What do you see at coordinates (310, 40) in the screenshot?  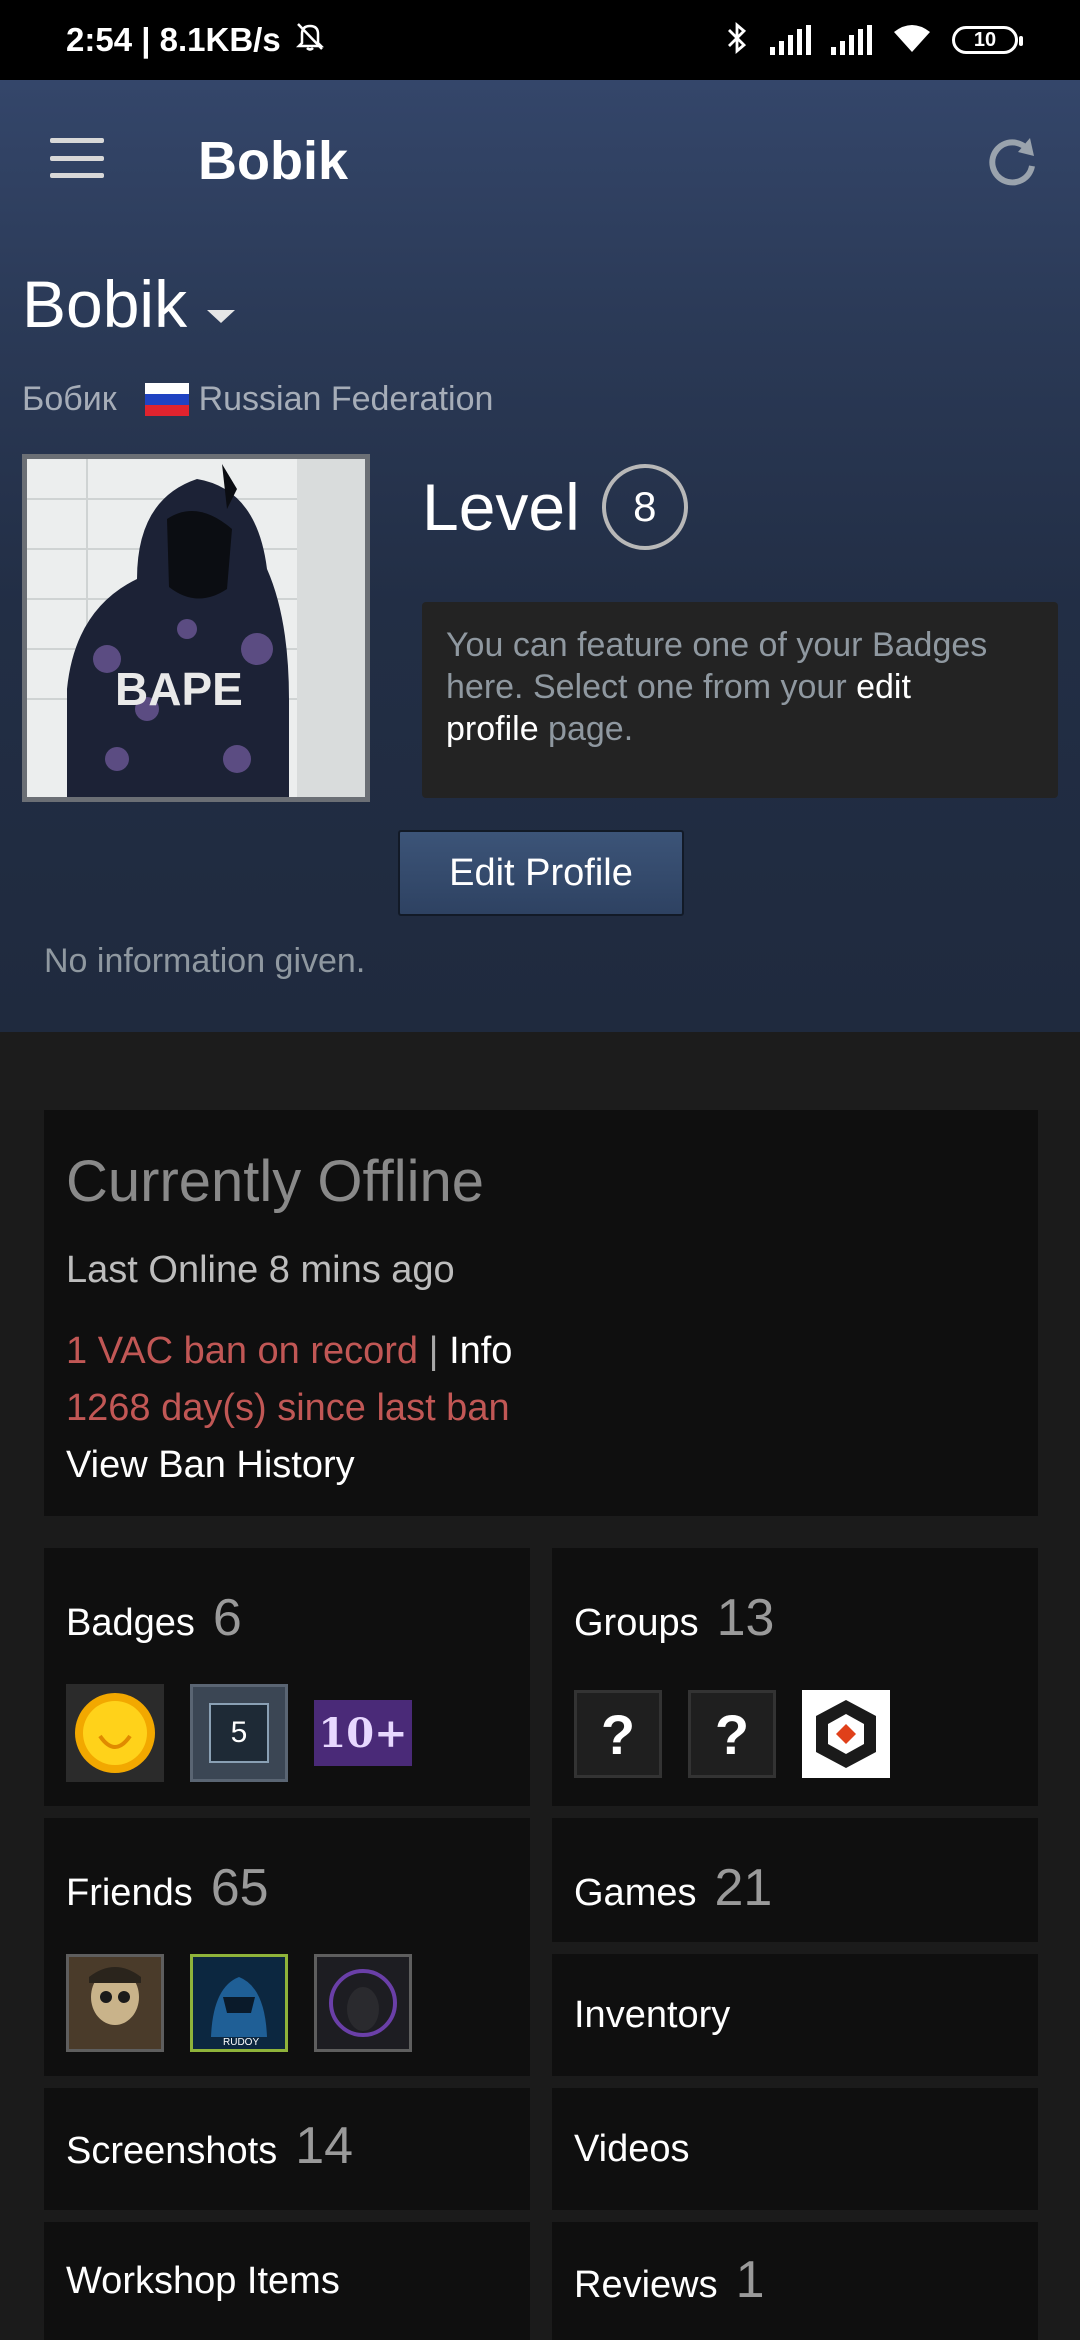 I see `bell-off-icon` at bounding box center [310, 40].